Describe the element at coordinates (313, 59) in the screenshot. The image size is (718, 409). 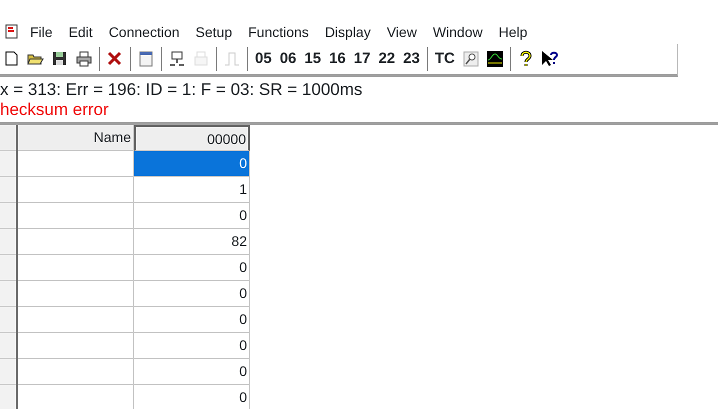
I see `toolbar-button: 15` at that location.